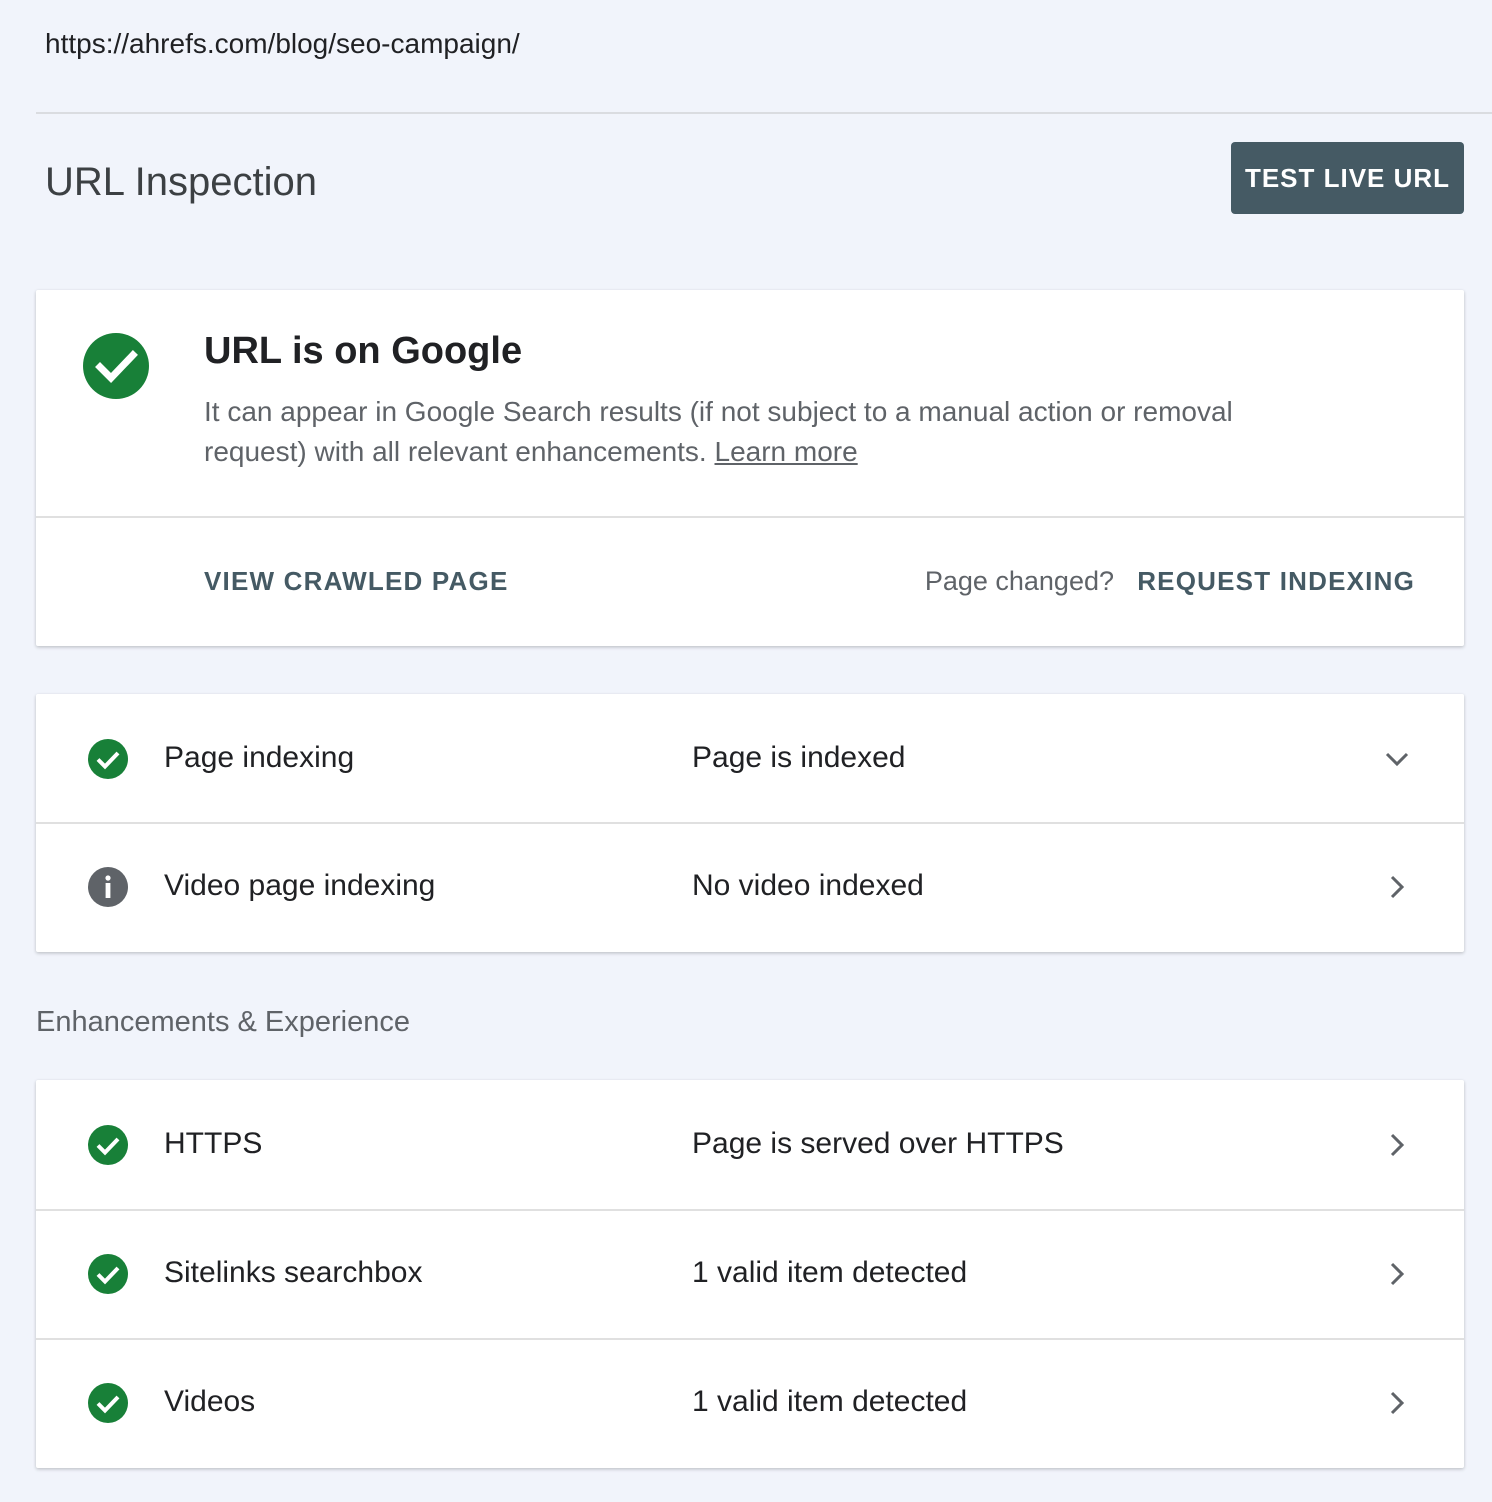 This screenshot has width=1492, height=1502. I want to click on enhancements-section-title: Enhancements & Experience, so click(223, 1022).